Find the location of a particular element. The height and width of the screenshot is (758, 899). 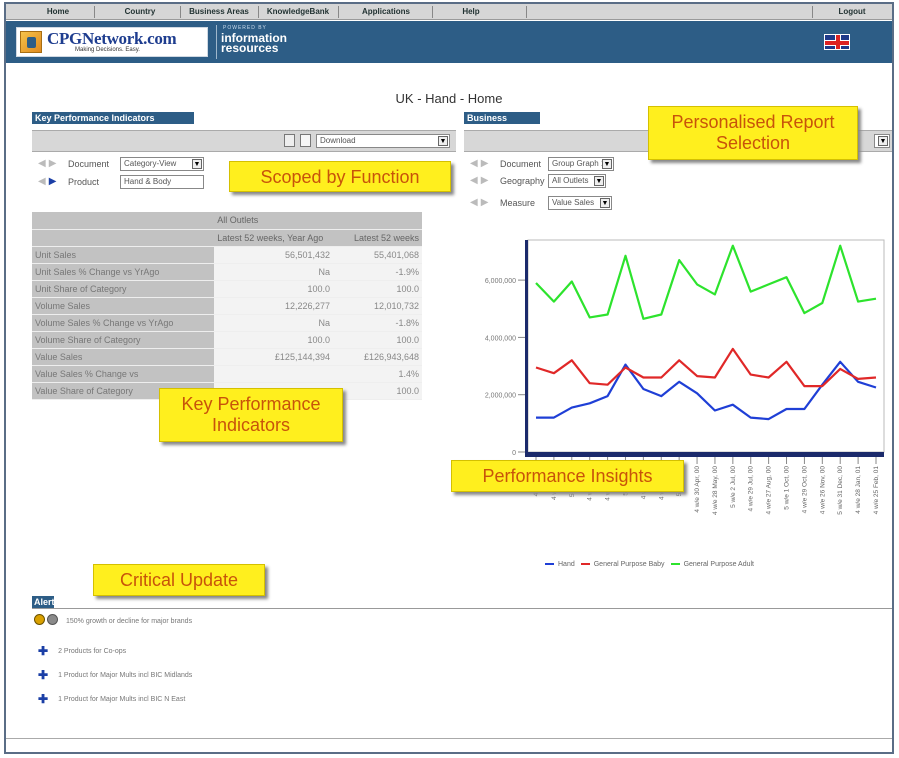

geography-nav-arrows: ◀▶ is located at coordinates (480, 180).